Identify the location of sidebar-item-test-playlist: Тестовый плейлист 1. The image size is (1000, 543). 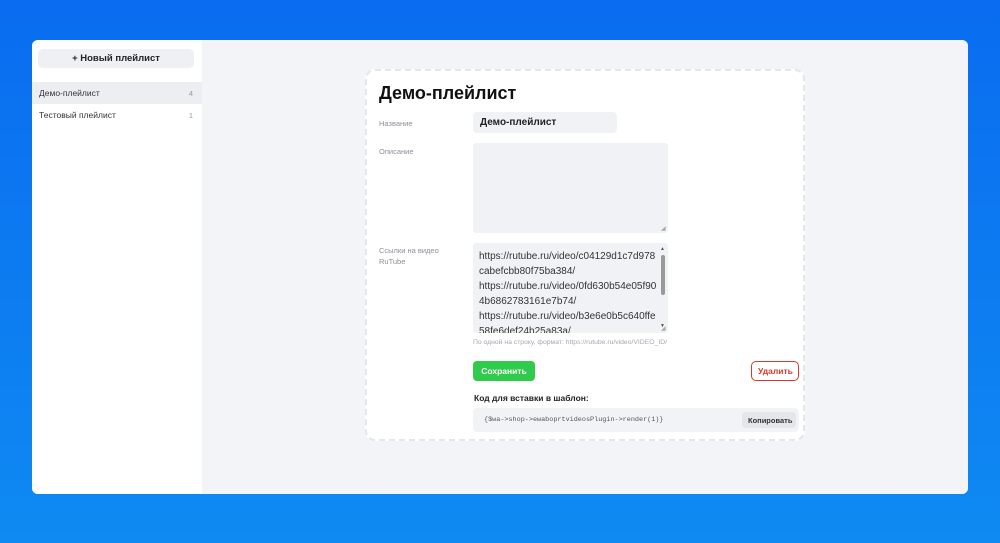
(117, 115).